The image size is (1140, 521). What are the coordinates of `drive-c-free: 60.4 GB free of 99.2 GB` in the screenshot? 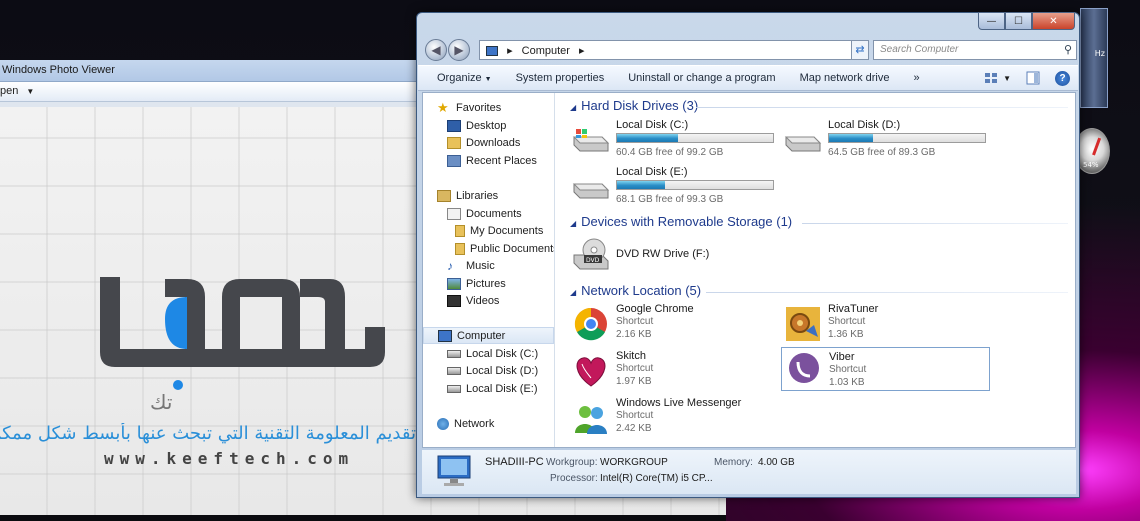 It's located at (670, 152).